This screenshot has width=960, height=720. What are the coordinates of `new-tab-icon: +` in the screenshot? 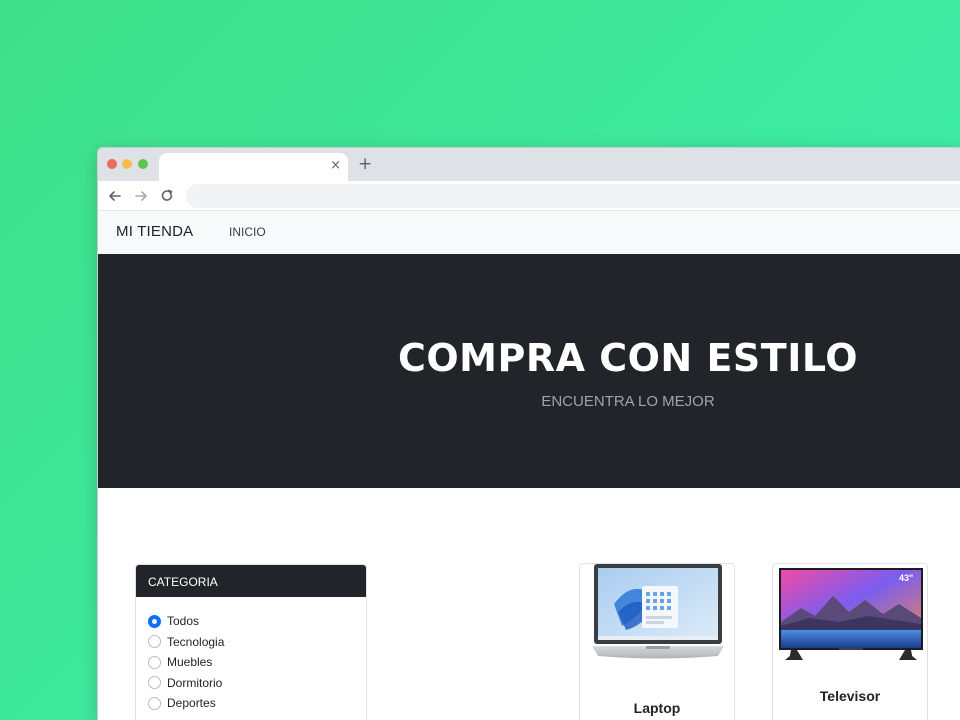 It's located at (365, 164).